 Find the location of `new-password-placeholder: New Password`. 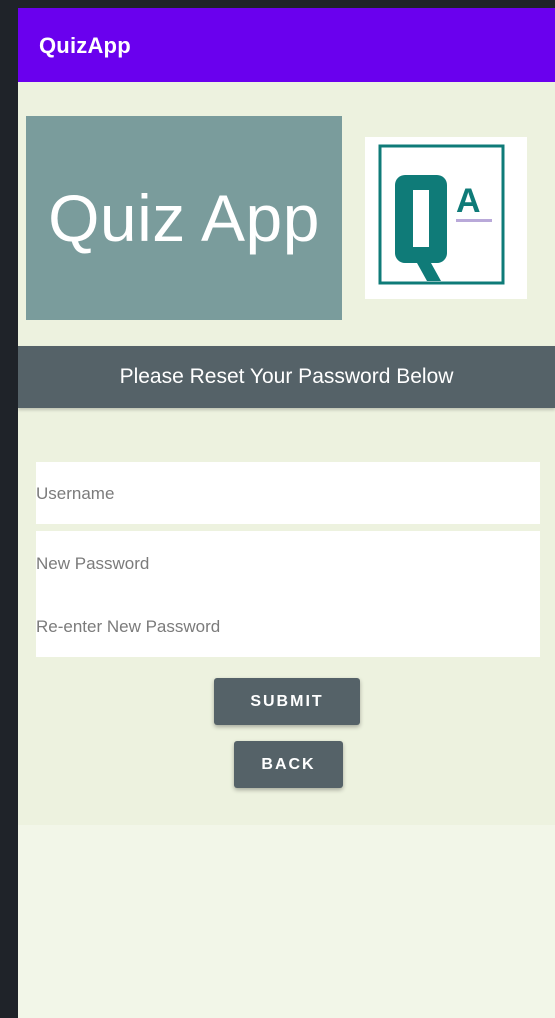

new-password-placeholder: New Password is located at coordinates (93, 563).